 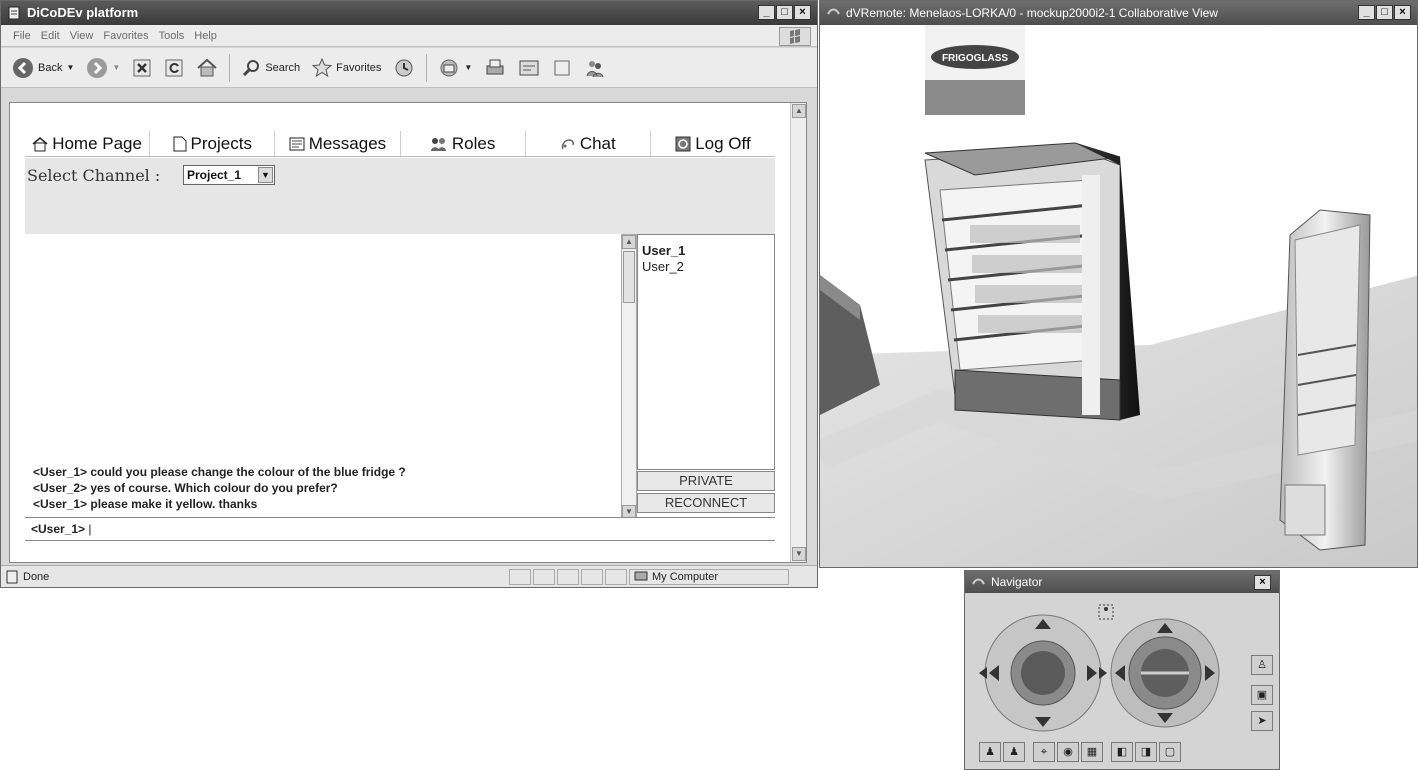 I want to click on menu-bar: File Edit View Favorites Tools Help, so click(x=409, y=36).